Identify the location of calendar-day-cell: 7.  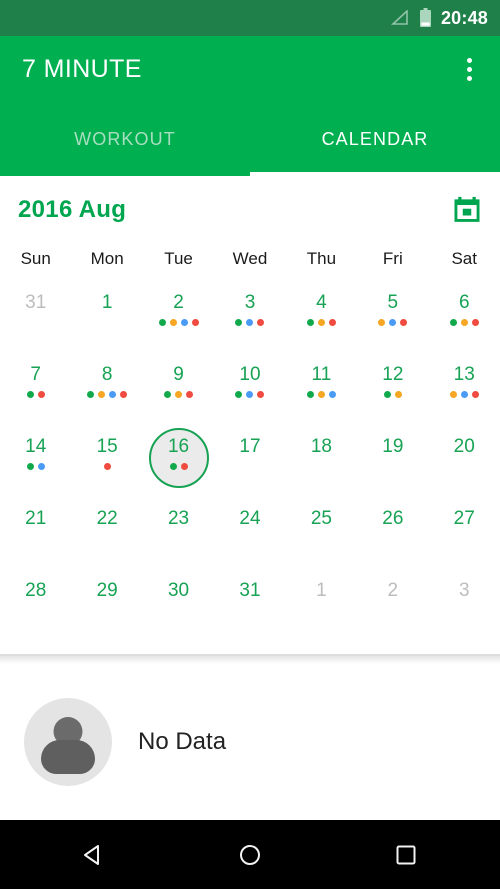
(35, 388).